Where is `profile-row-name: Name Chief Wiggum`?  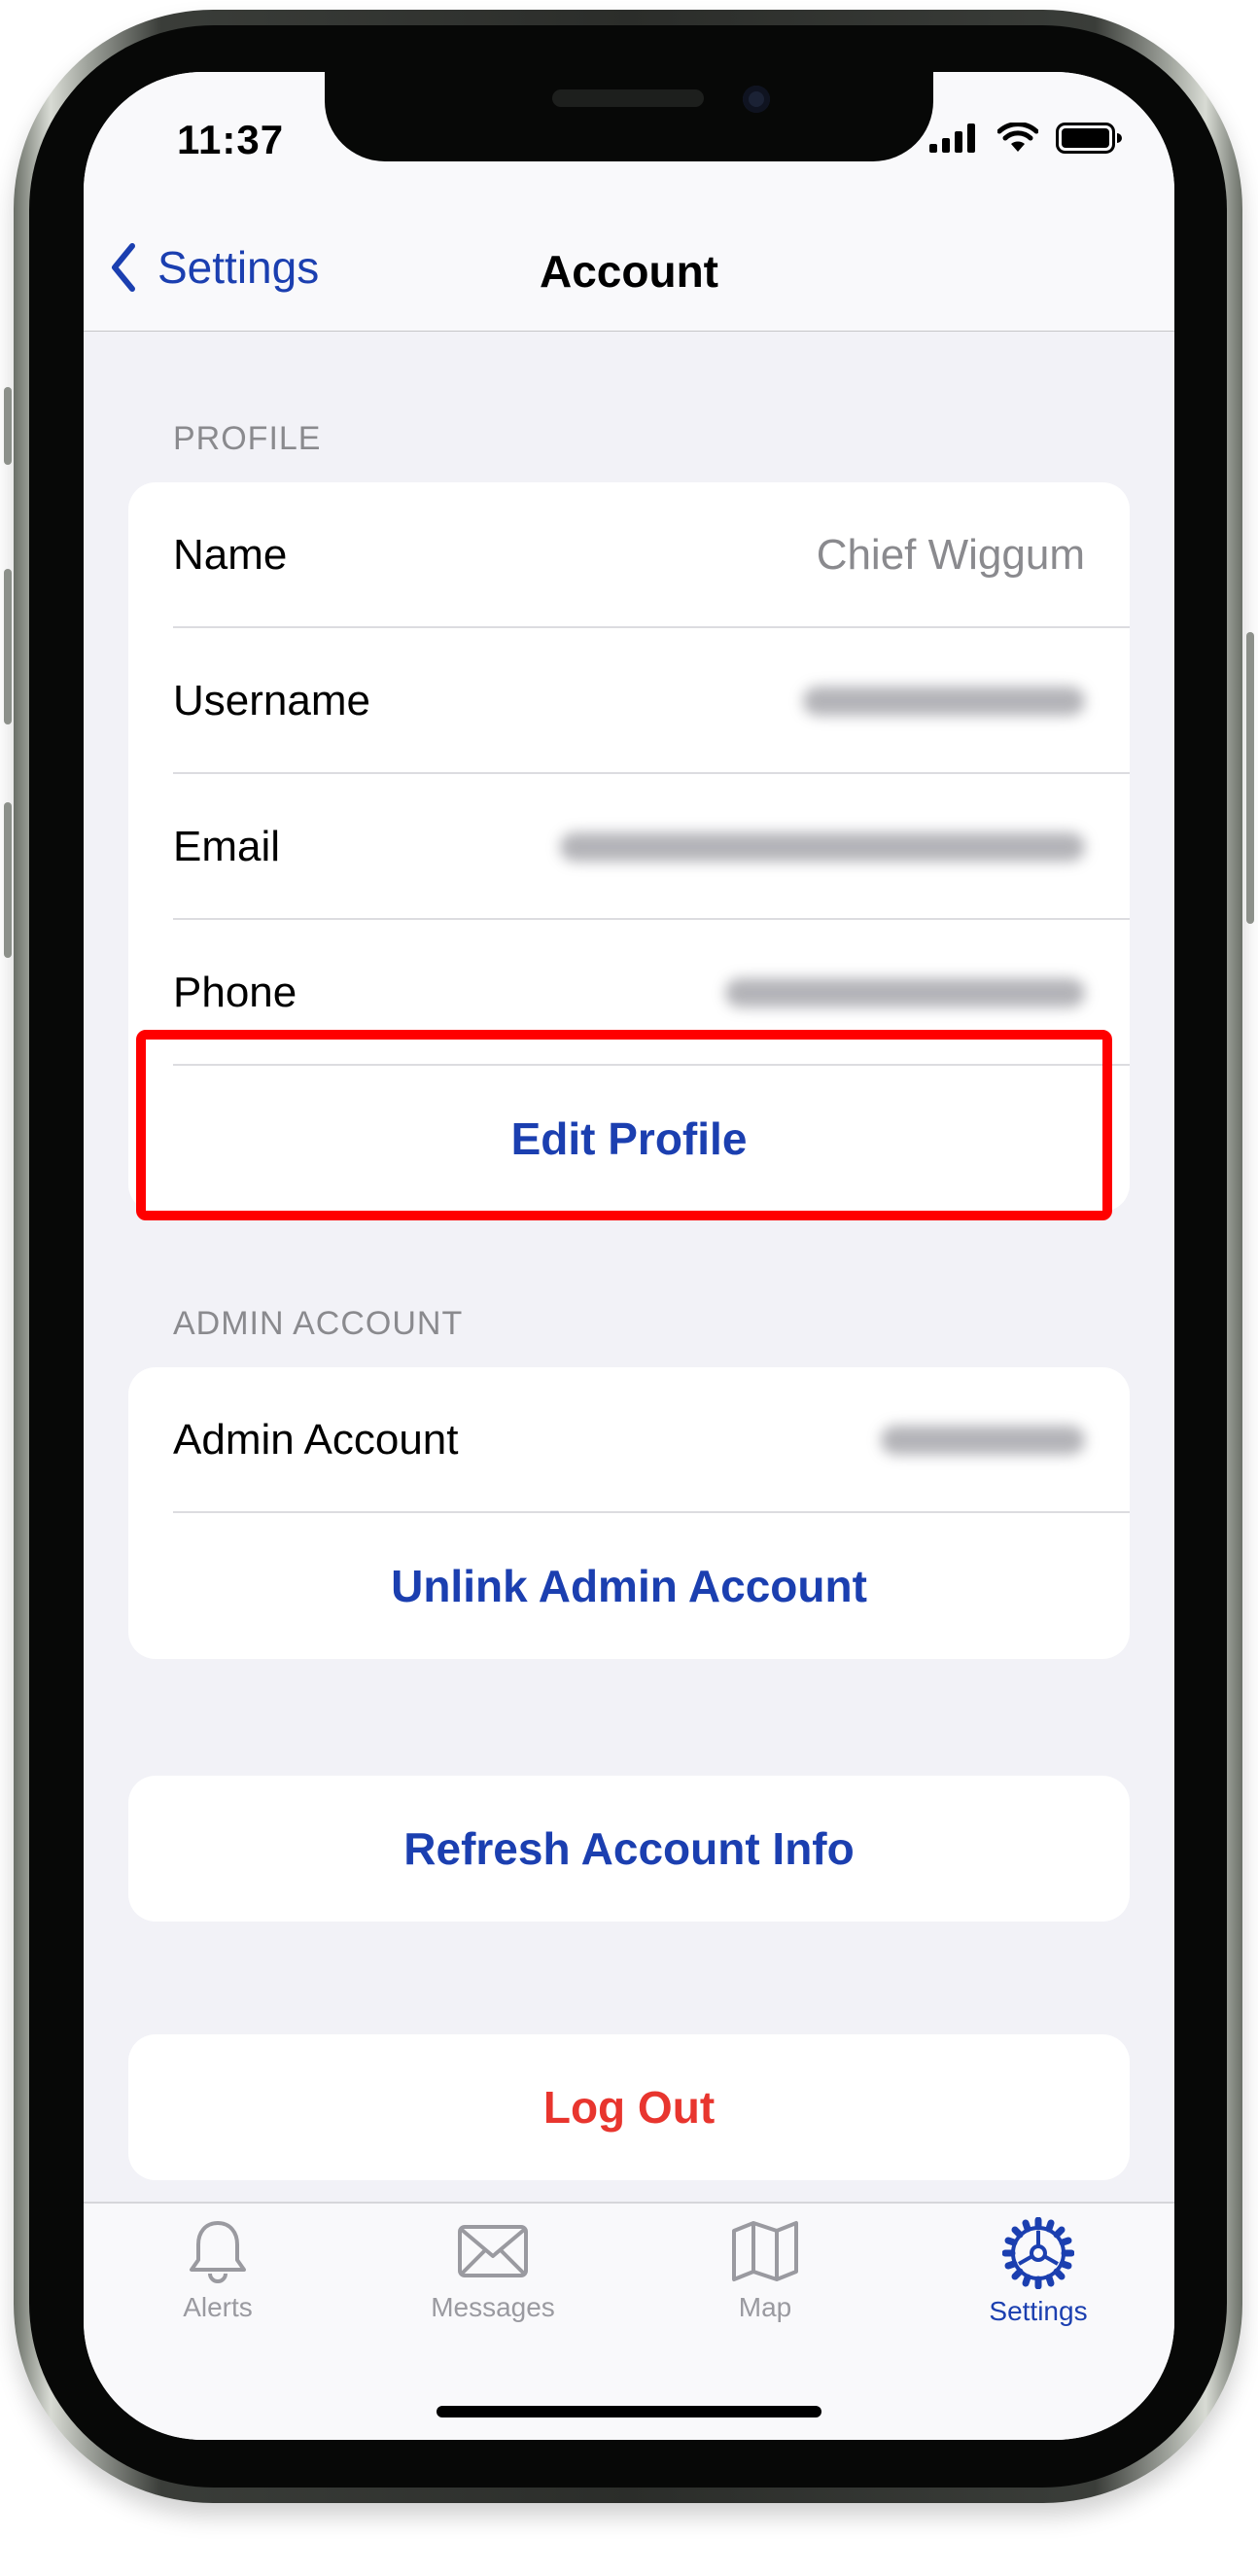 profile-row-name: Name Chief Wiggum is located at coordinates (629, 555).